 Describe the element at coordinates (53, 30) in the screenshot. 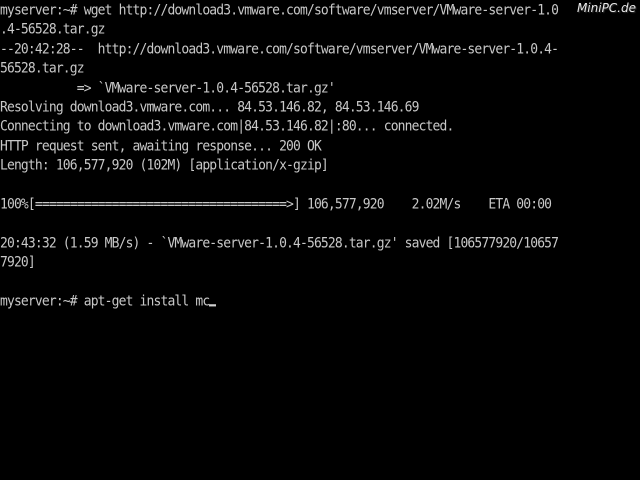

I see `terminal-line: .4-56528.tar.gz` at that location.